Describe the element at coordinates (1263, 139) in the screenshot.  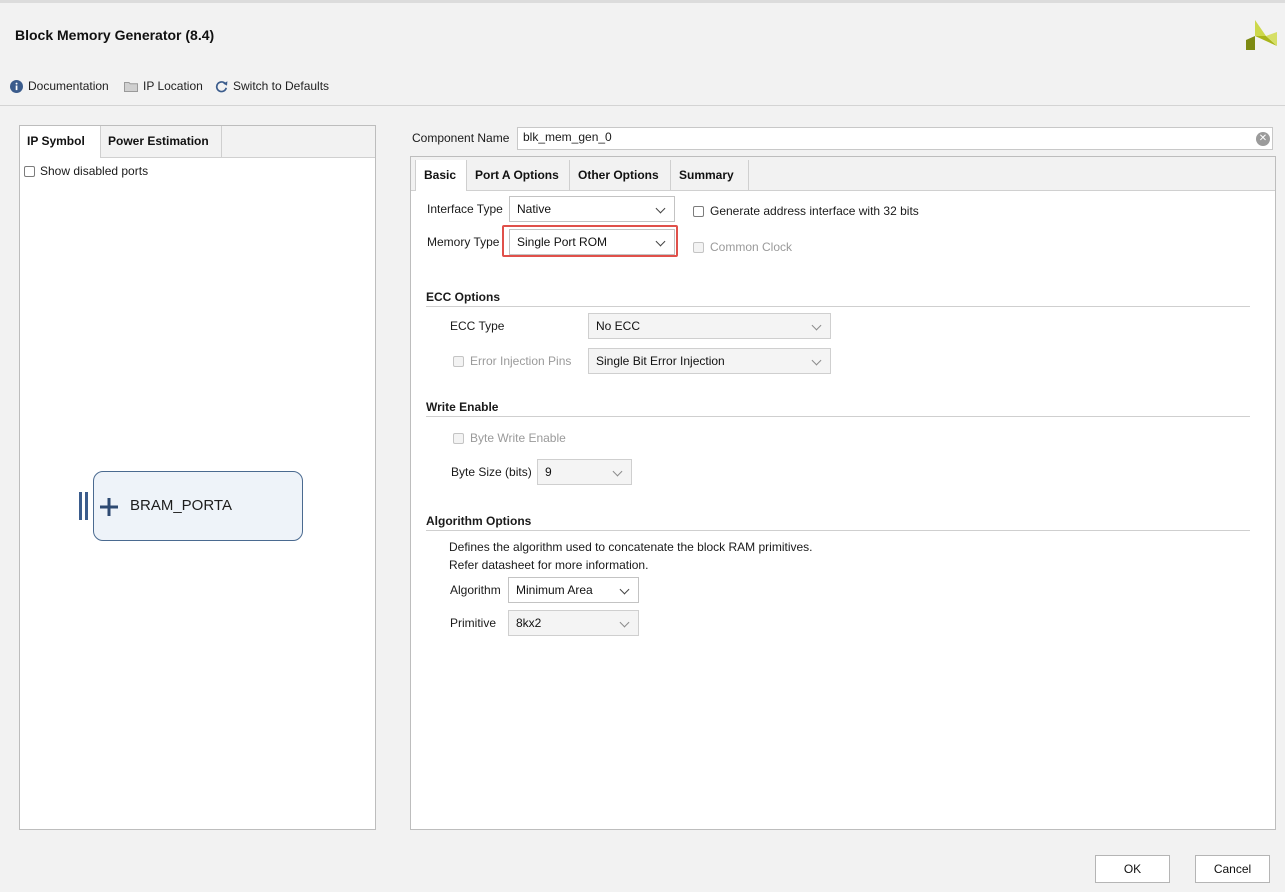
I see `clear-icon: ✕` at that location.